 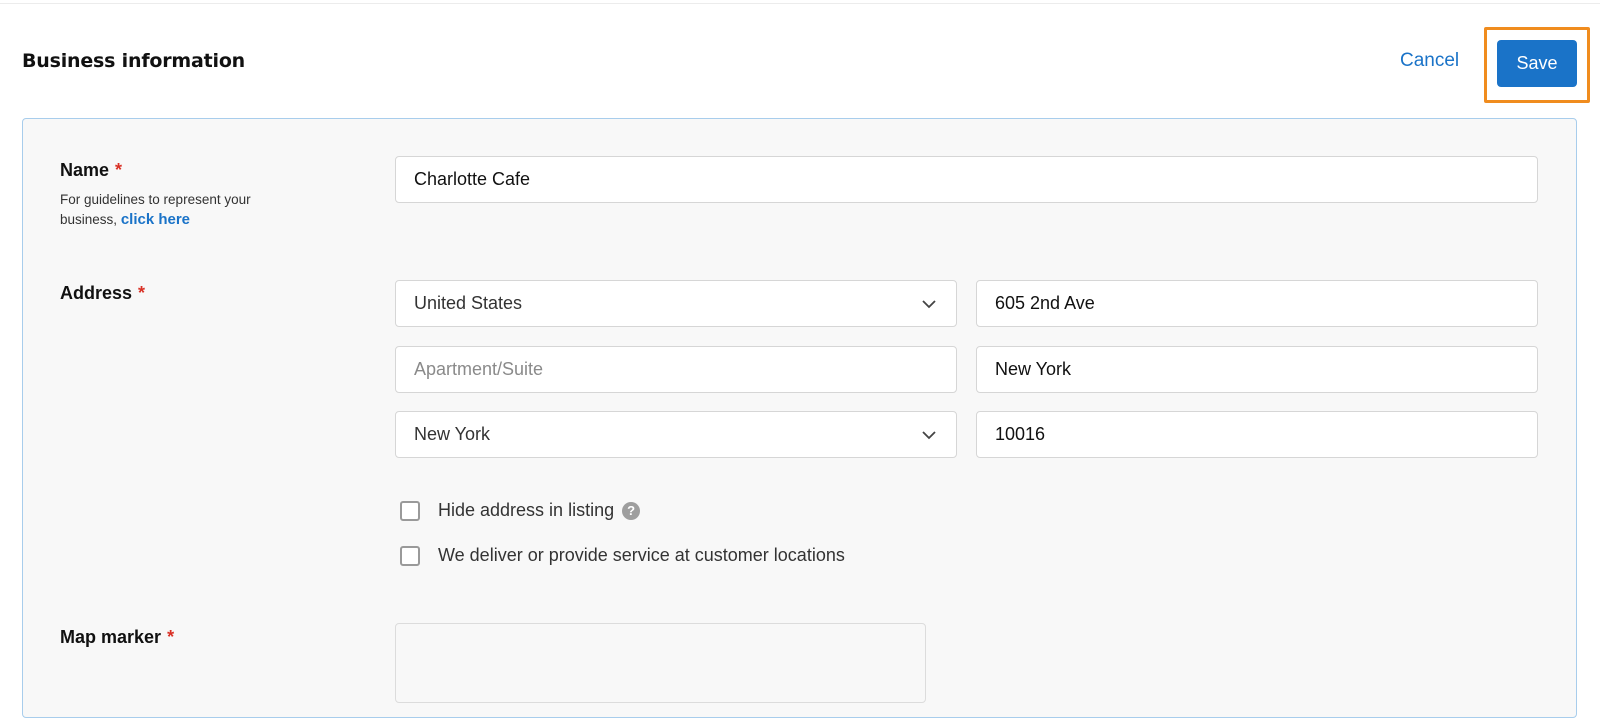 What do you see at coordinates (452, 434) in the screenshot?
I see `state-value: New York` at bounding box center [452, 434].